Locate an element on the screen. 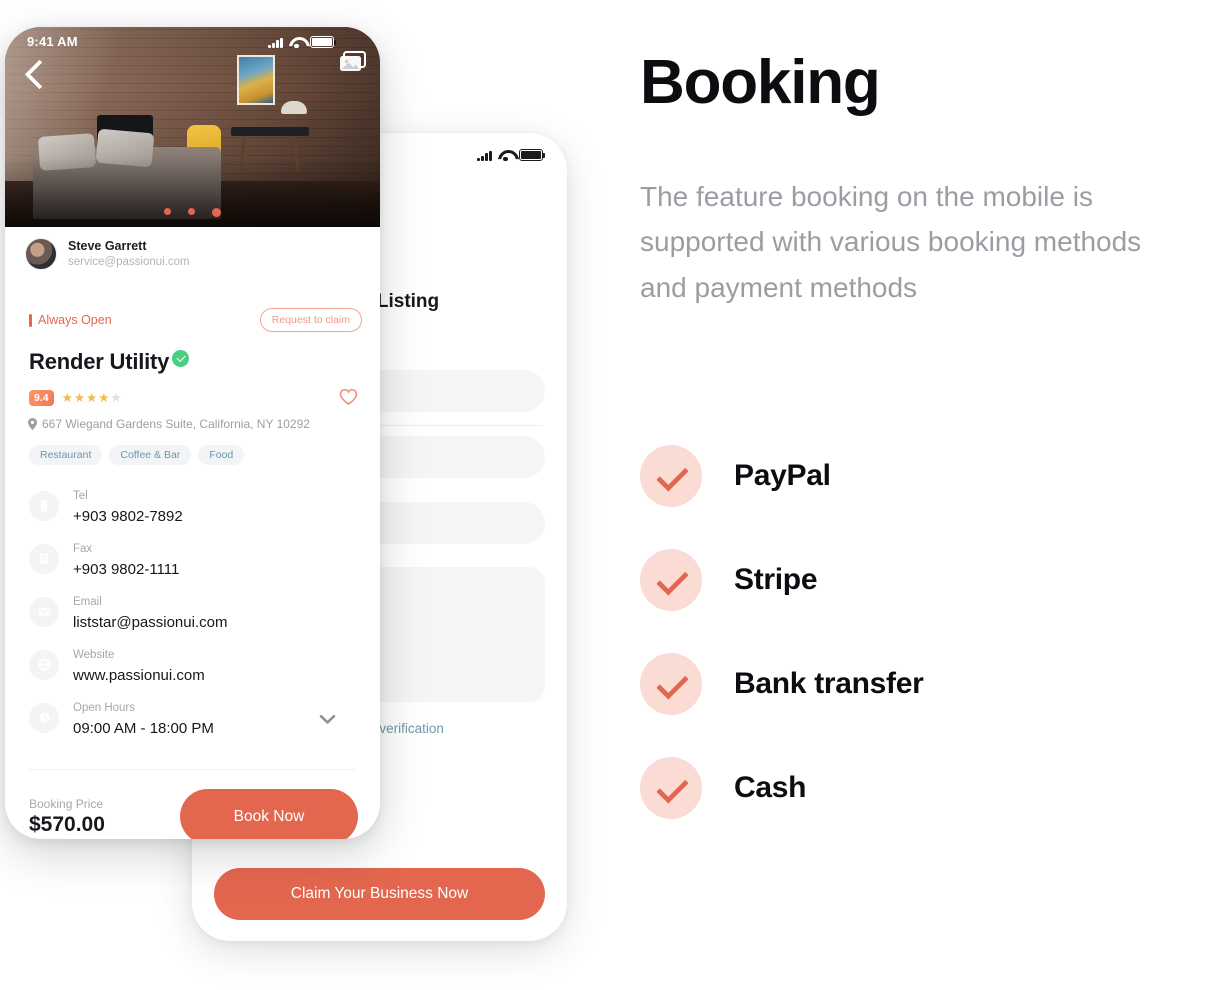 The height and width of the screenshot is (990, 1232). rating-score-badge: 9.4 is located at coordinates (41, 397).